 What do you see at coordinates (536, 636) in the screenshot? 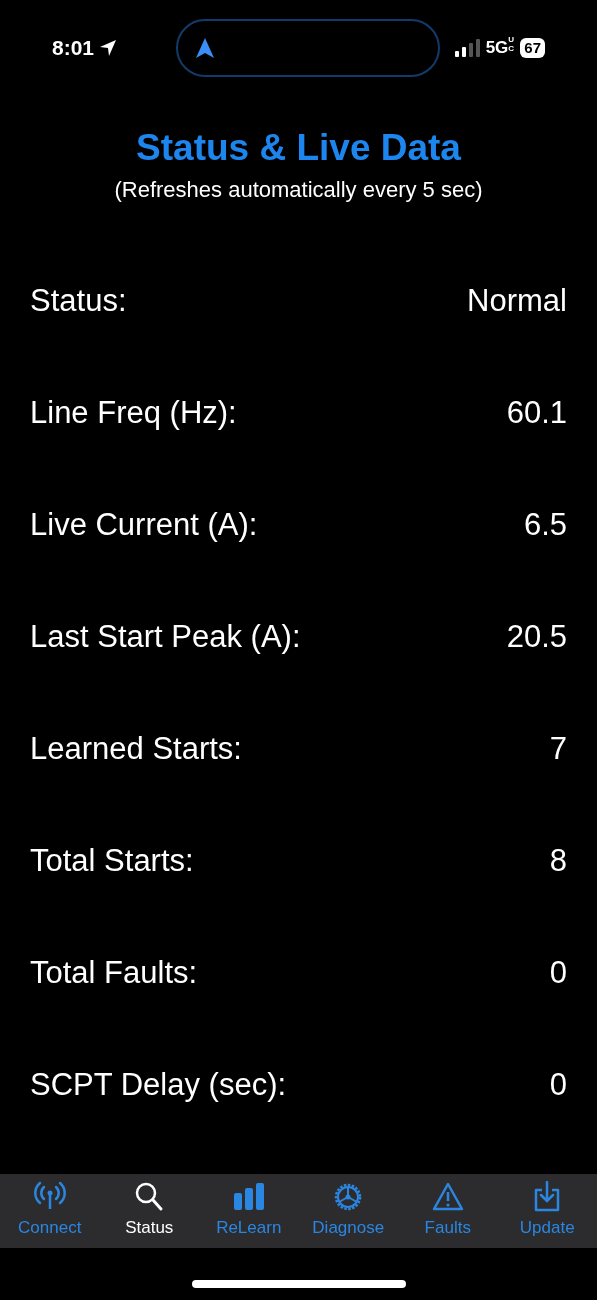
I see `field-value: 20.5` at bounding box center [536, 636].